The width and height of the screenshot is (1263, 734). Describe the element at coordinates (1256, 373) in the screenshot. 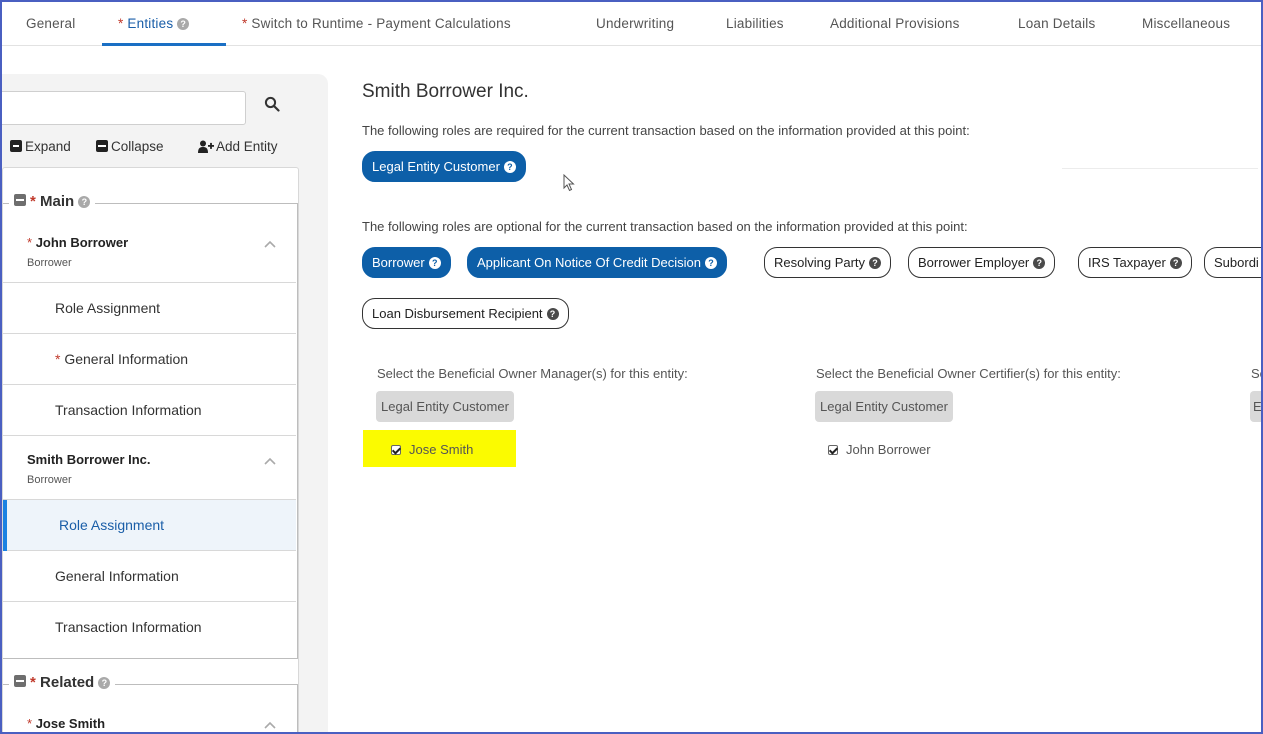

I see `bo-third-label-truncated: Se` at that location.